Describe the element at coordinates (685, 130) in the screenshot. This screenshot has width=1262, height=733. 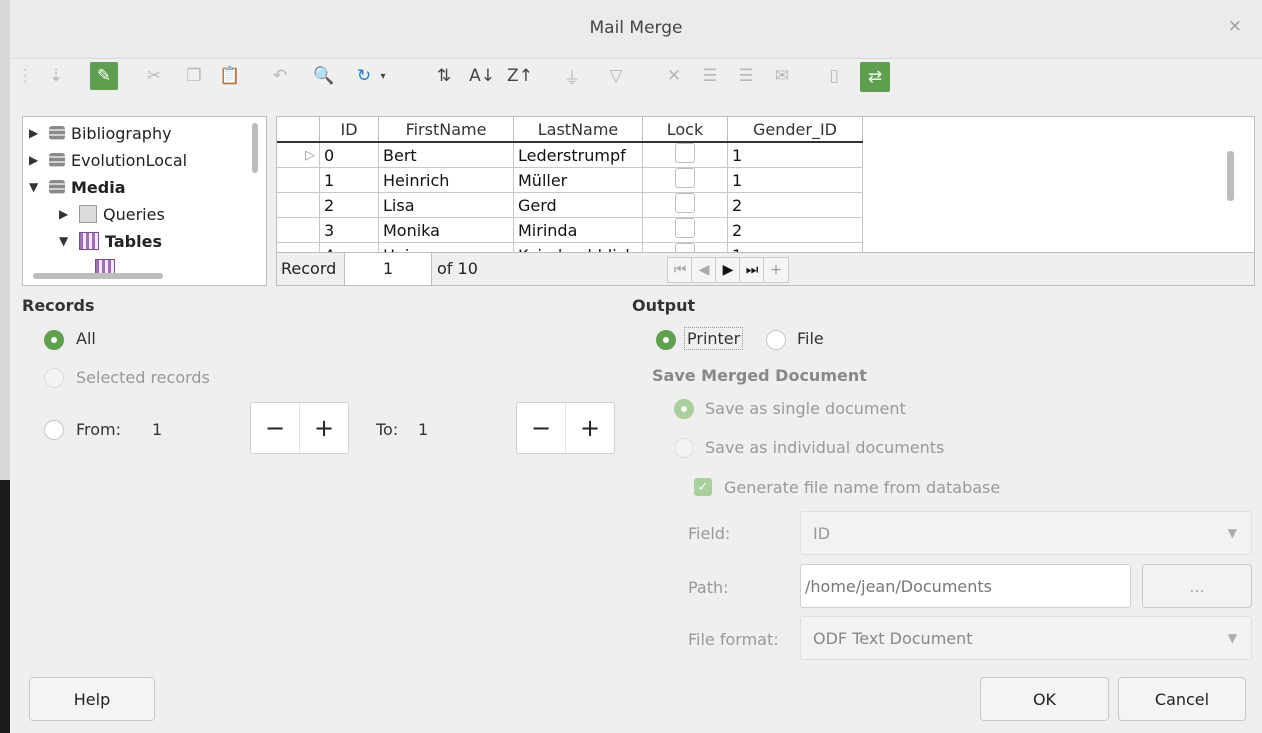
I see `column-header: Lock` at that location.